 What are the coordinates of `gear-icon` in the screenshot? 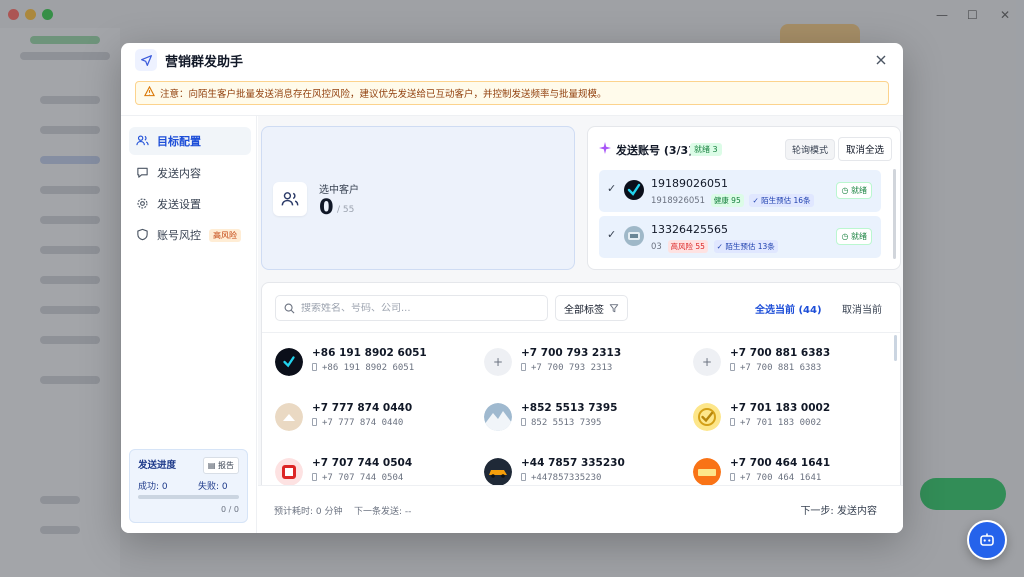 It's located at (143, 204).